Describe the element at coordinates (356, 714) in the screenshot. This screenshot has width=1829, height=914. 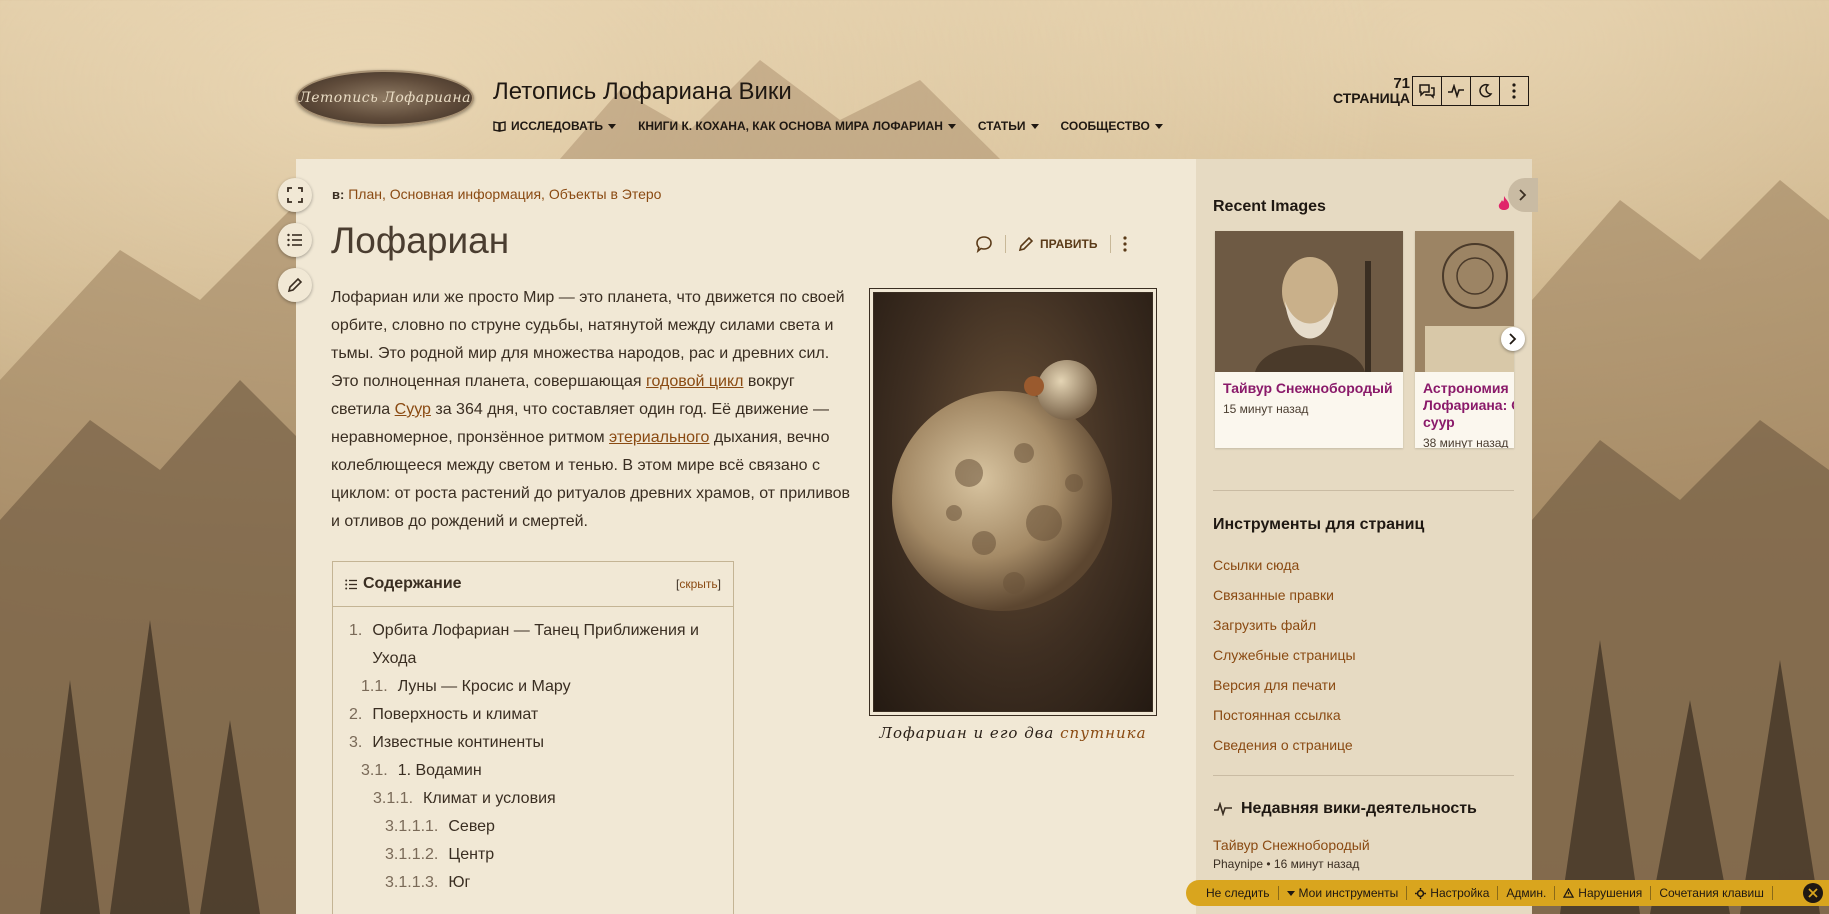
I see `toc-item-number: 2.` at that location.